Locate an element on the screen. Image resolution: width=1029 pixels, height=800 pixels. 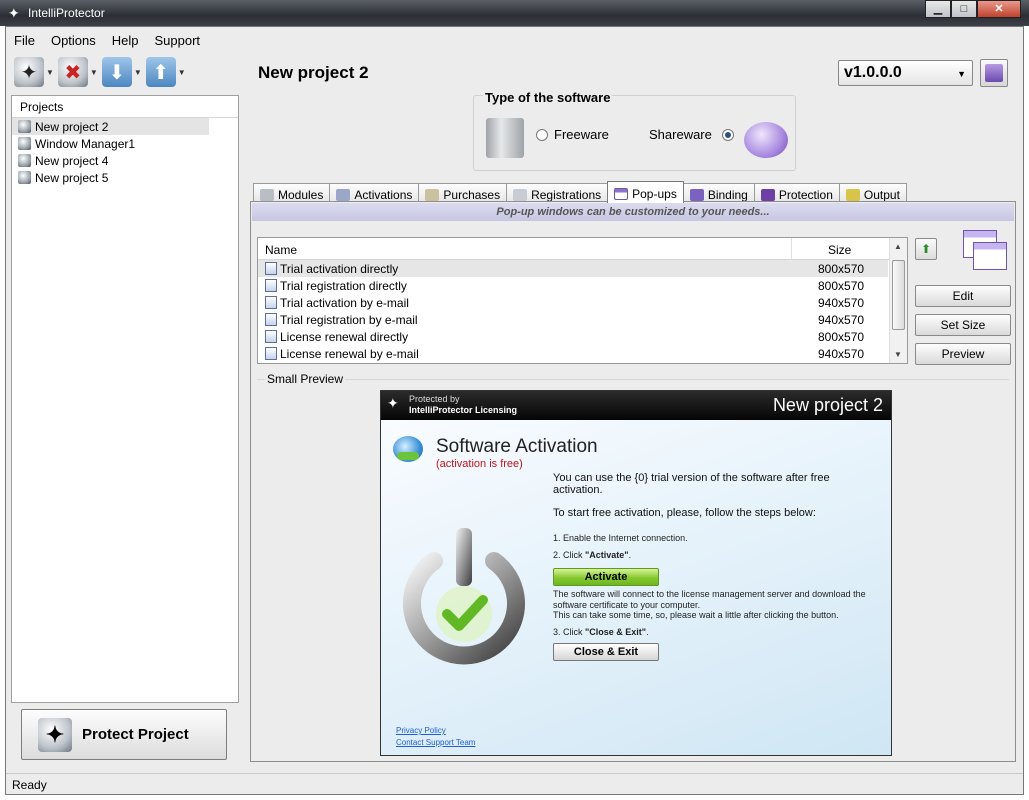
menu-file: File is located at coordinates (24, 40).